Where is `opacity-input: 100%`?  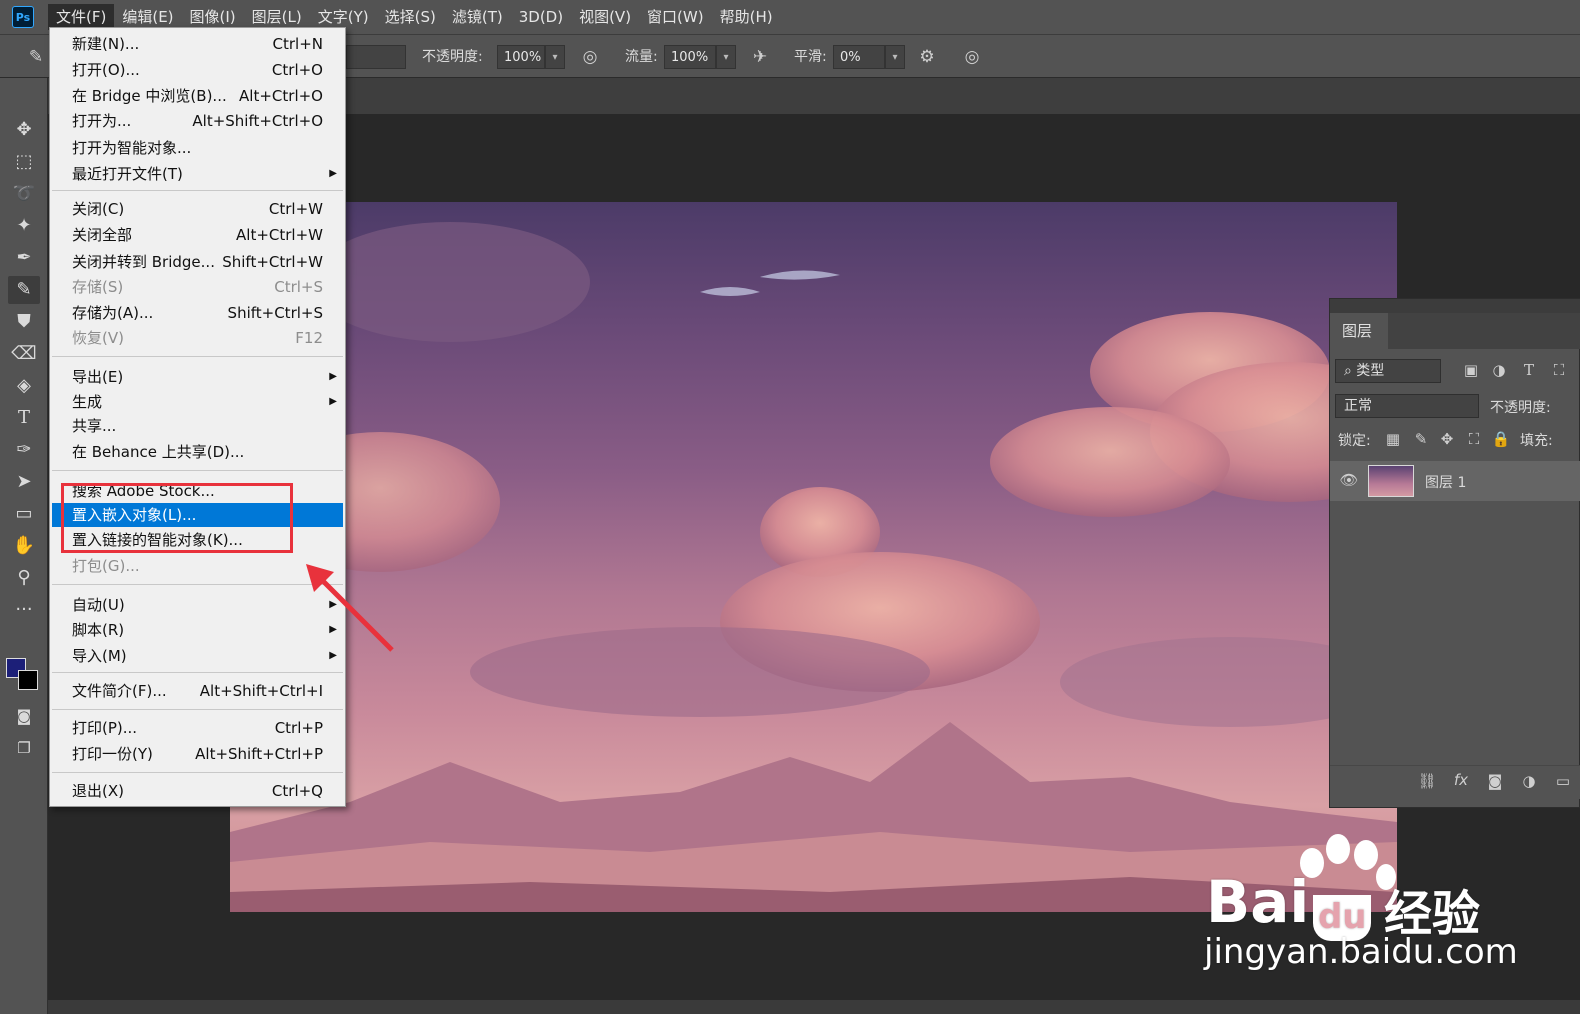
opacity-input: 100% is located at coordinates (521, 57).